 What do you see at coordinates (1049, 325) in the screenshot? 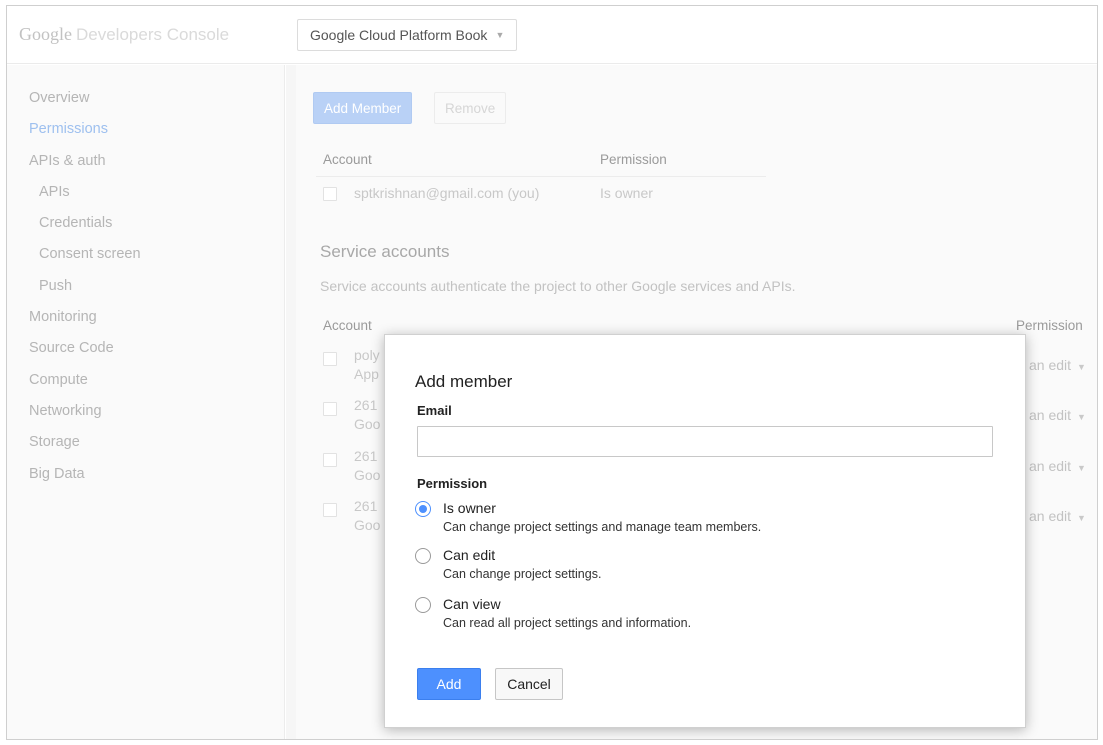
I see `service-permission-header: Permission` at bounding box center [1049, 325].